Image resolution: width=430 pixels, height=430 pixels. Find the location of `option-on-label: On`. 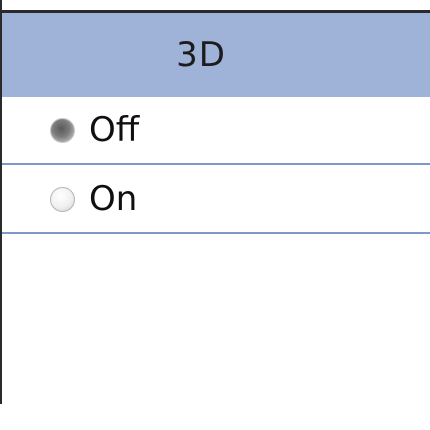

option-on-label: On is located at coordinates (113, 199).